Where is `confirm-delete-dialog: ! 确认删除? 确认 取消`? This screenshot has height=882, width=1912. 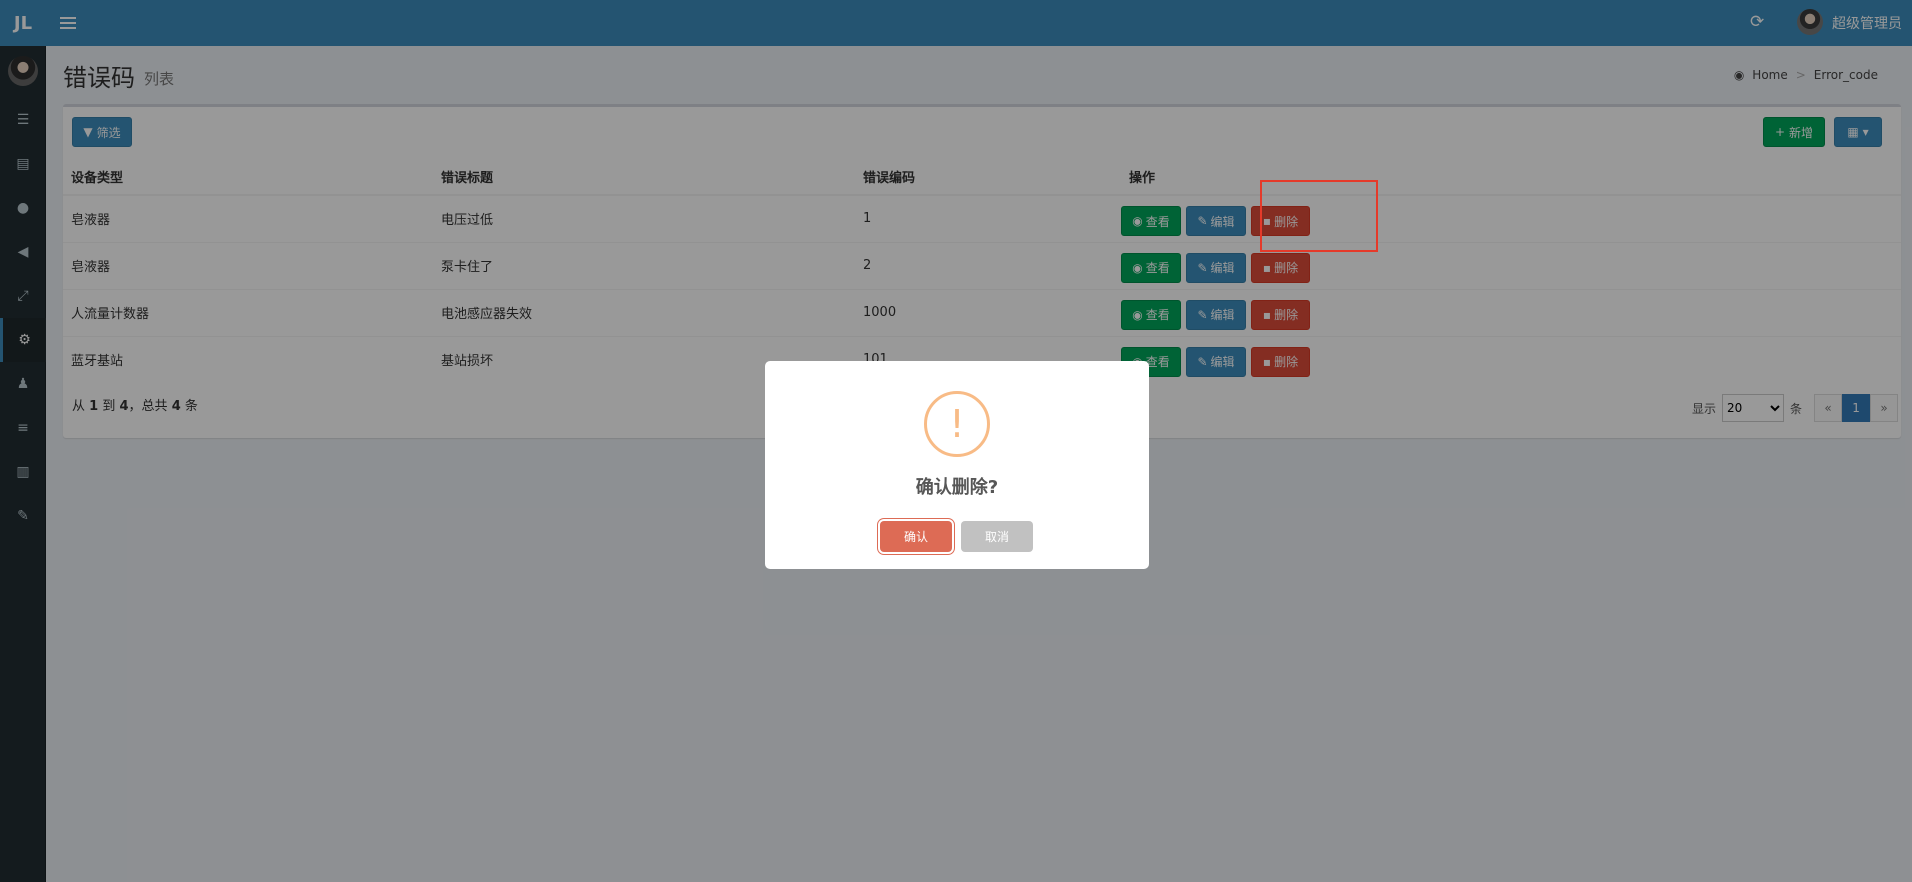 confirm-delete-dialog: ! 确认删除? 确认 取消 is located at coordinates (957, 465).